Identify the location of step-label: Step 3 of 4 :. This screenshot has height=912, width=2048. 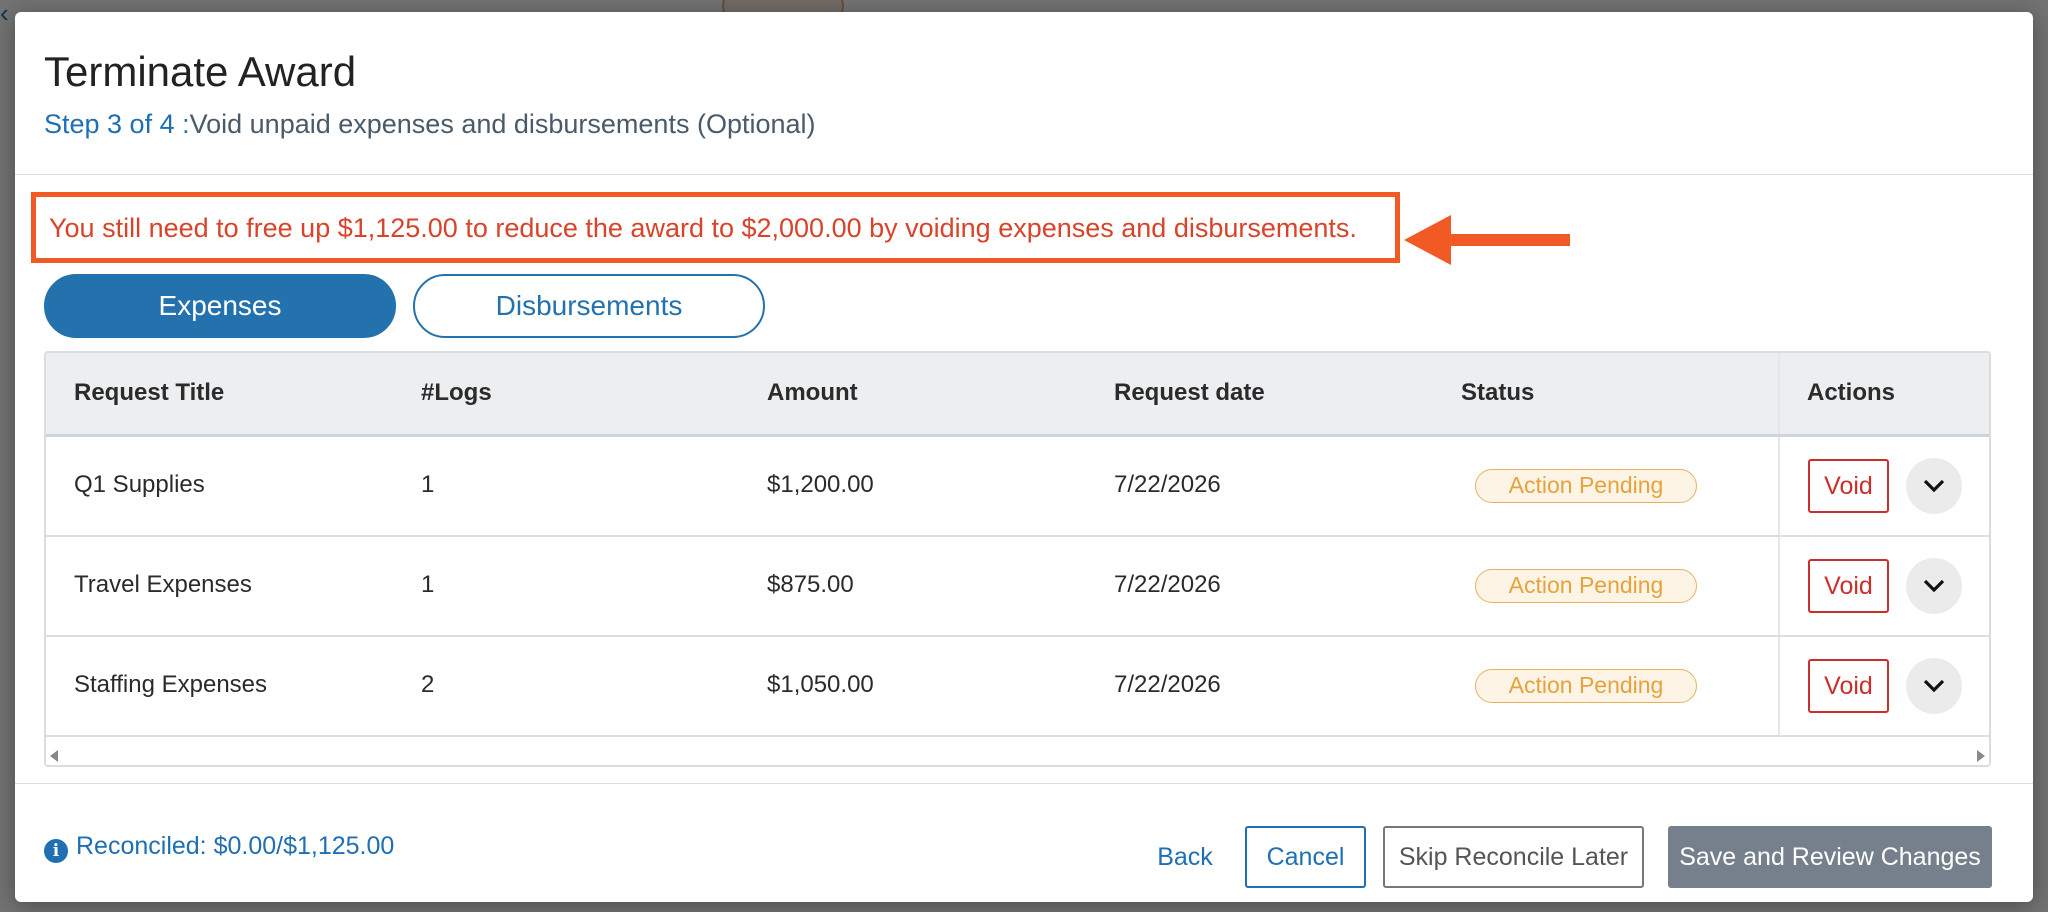
(117, 124).